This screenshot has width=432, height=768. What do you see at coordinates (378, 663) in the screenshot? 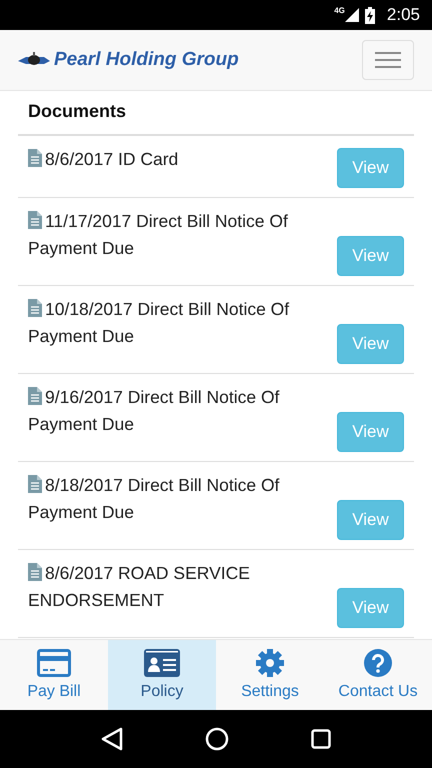
I see `help-icon` at bounding box center [378, 663].